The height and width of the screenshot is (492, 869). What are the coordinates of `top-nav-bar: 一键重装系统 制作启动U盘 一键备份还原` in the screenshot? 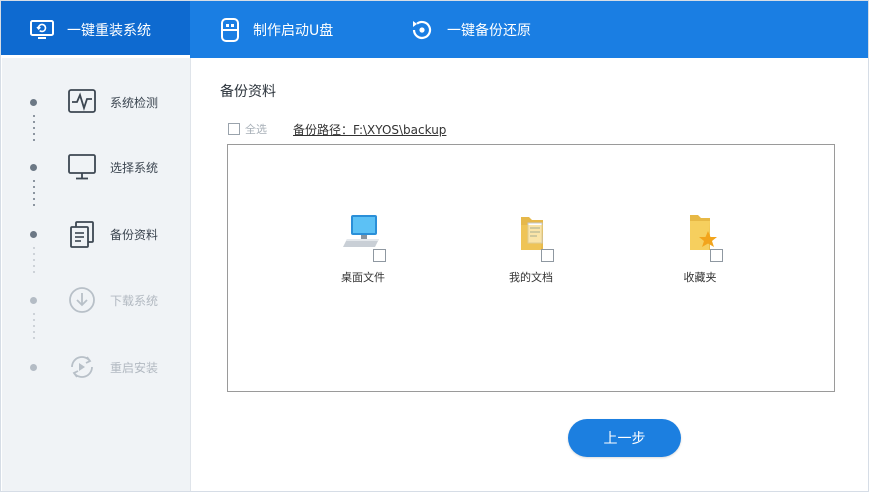 It's located at (434, 29).